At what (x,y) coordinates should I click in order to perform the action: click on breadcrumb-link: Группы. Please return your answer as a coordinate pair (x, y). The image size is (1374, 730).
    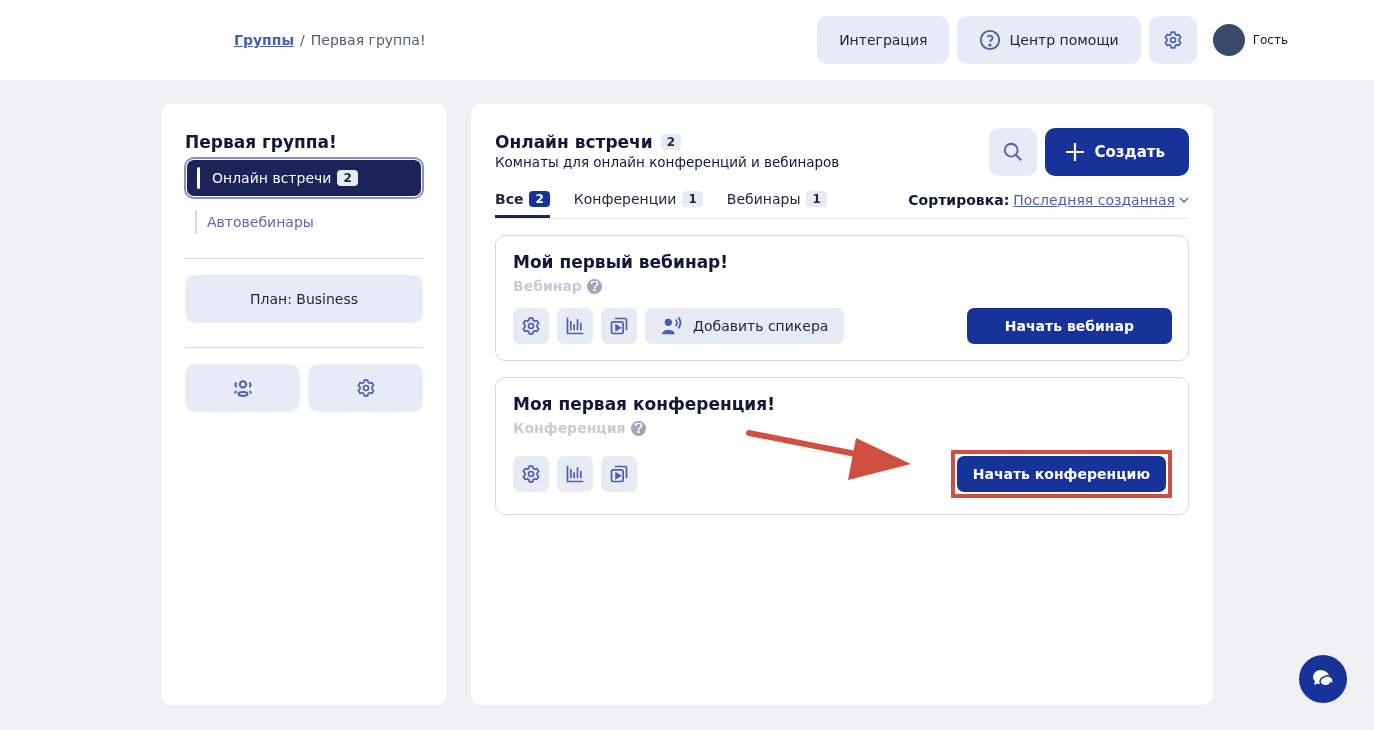
    Looking at the image, I should click on (264, 40).